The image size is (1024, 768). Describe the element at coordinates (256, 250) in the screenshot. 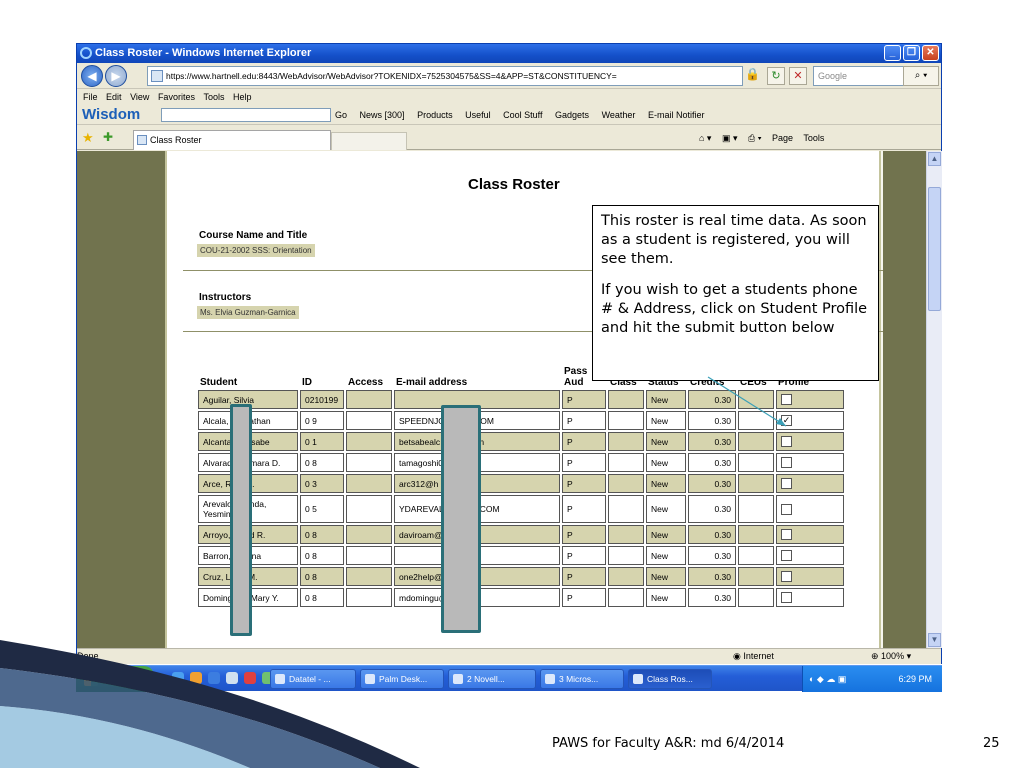

I see `course-value: COU-21-2002 SSS: Orientation` at that location.